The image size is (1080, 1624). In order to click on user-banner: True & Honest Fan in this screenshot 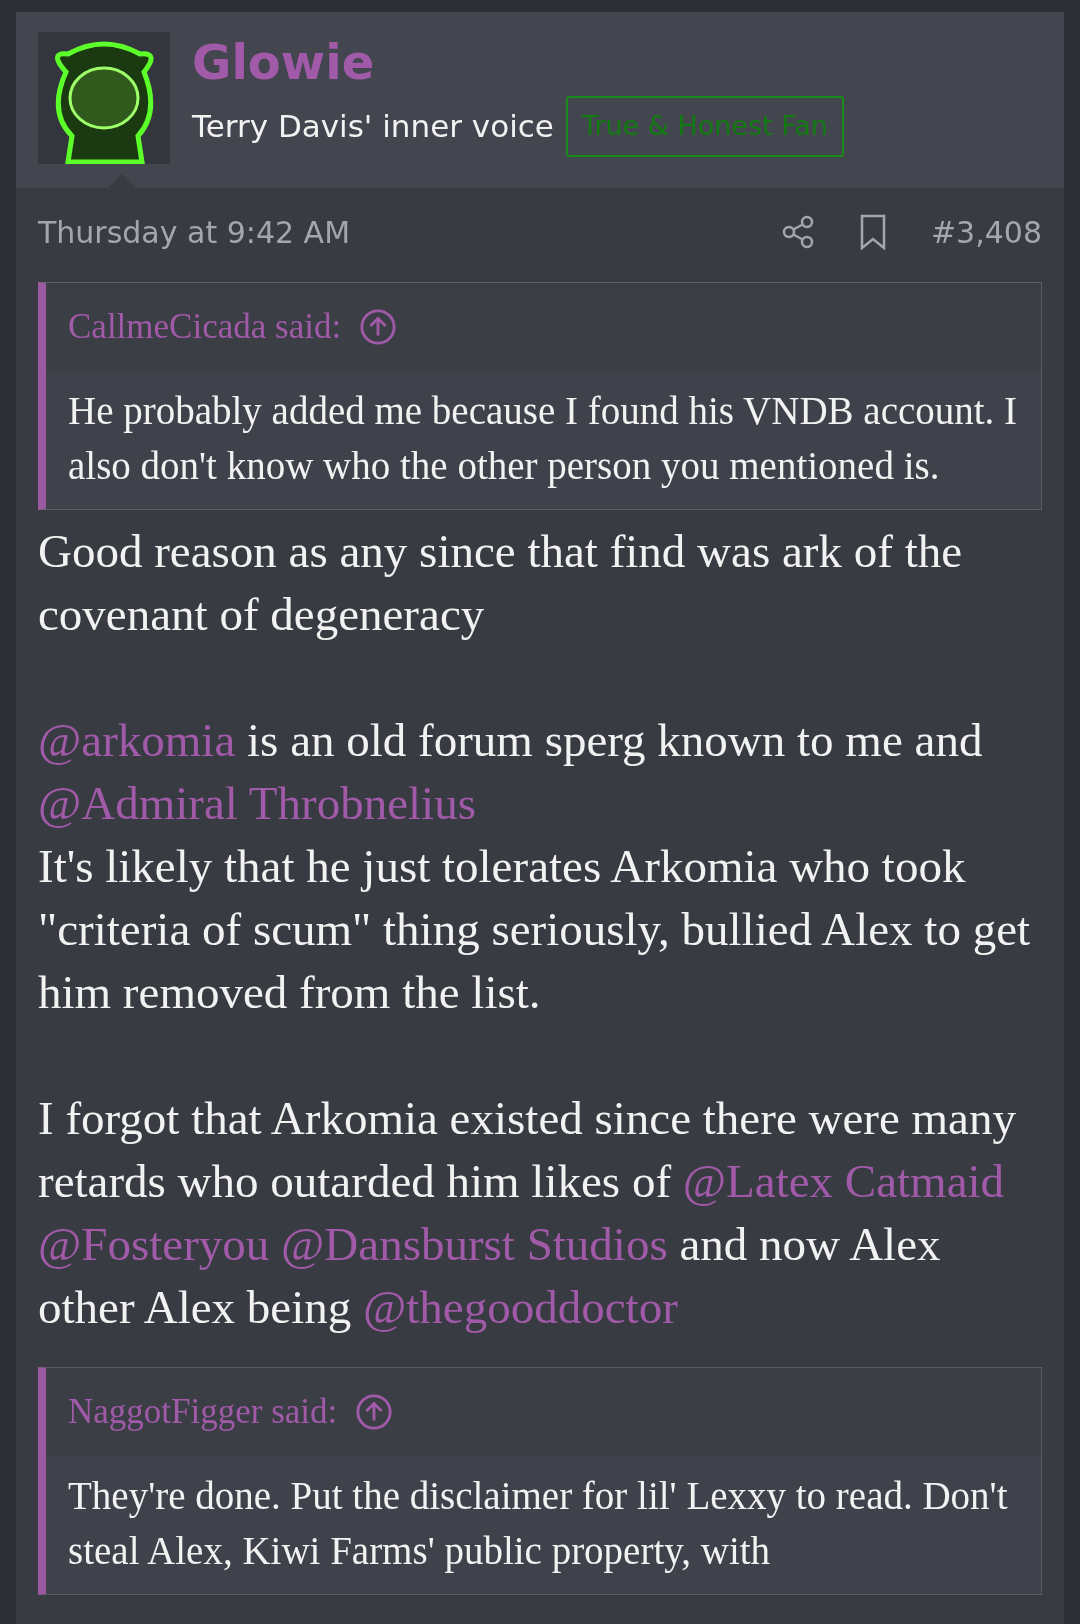, I will do `click(704, 126)`.